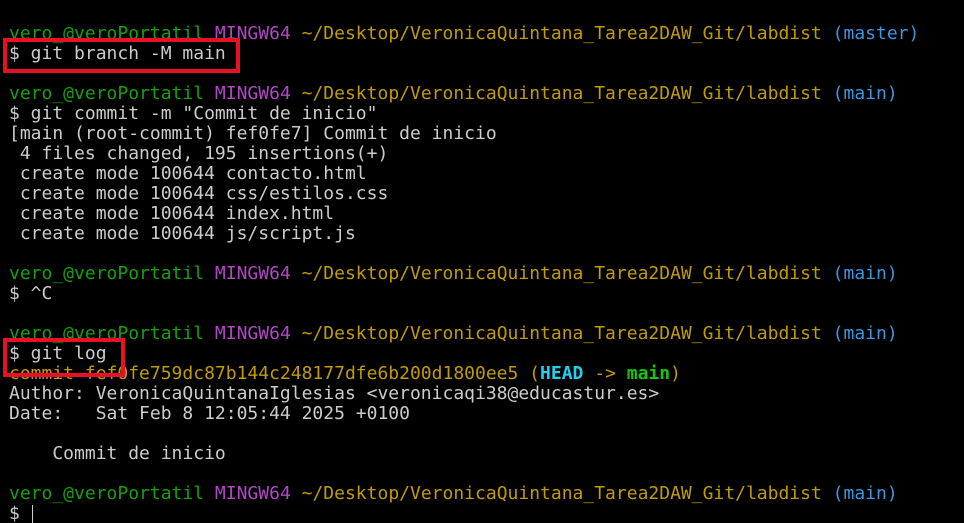 This screenshot has width=964, height=523. Describe the element at coordinates (876, 33) in the screenshot. I see `prompt-branch: (master)` at that location.